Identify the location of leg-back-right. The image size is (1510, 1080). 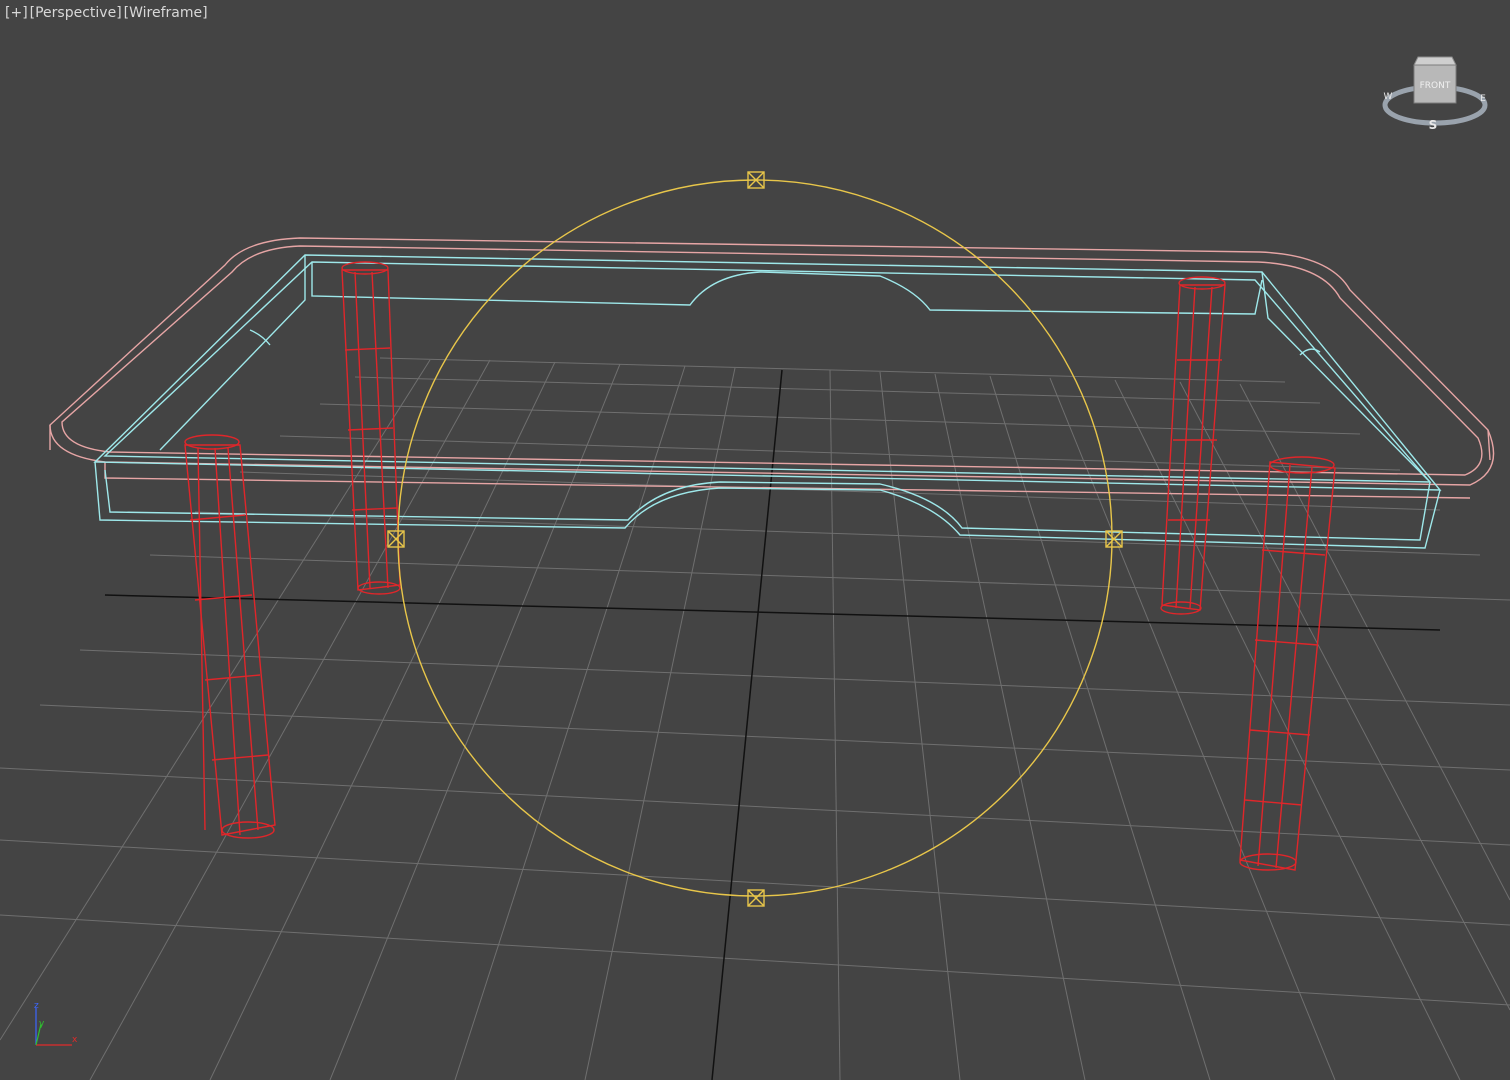
(1193, 445).